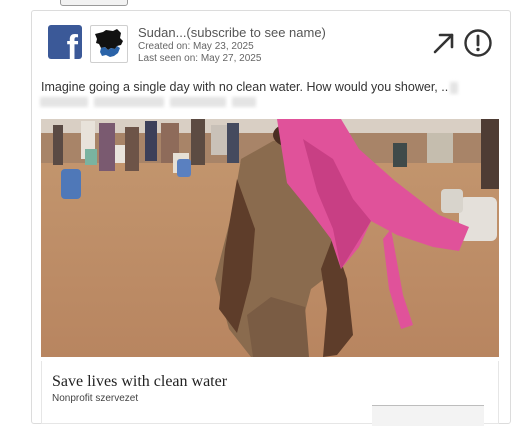 The width and height of the screenshot is (525, 426). I want to click on ad-category: Nonprofit szervezet, so click(95, 398).